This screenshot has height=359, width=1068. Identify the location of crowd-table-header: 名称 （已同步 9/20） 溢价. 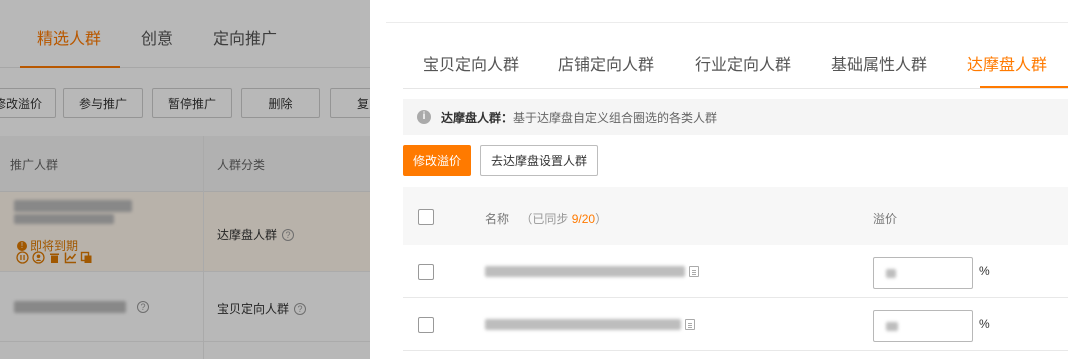
(735, 216).